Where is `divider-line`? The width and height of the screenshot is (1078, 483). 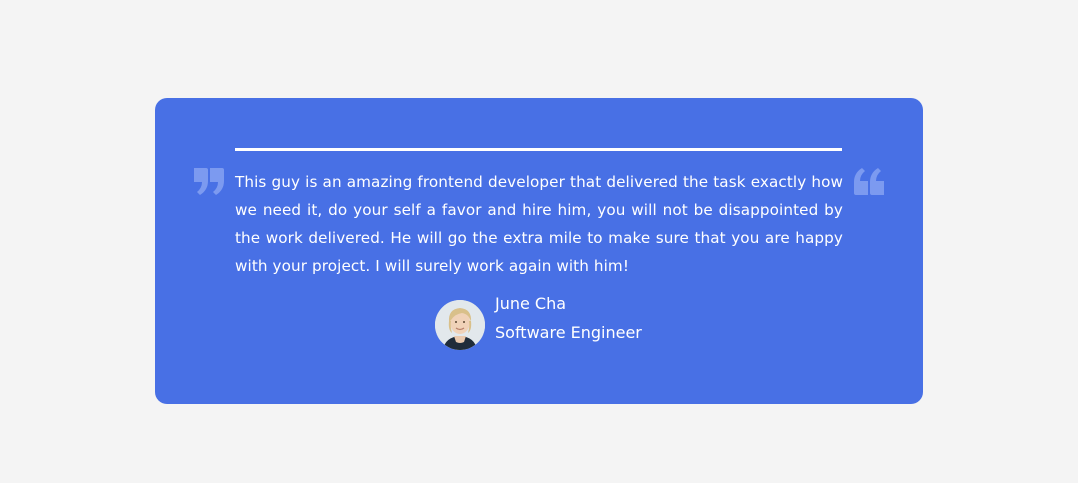 divider-line is located at coordinates (538, 149).